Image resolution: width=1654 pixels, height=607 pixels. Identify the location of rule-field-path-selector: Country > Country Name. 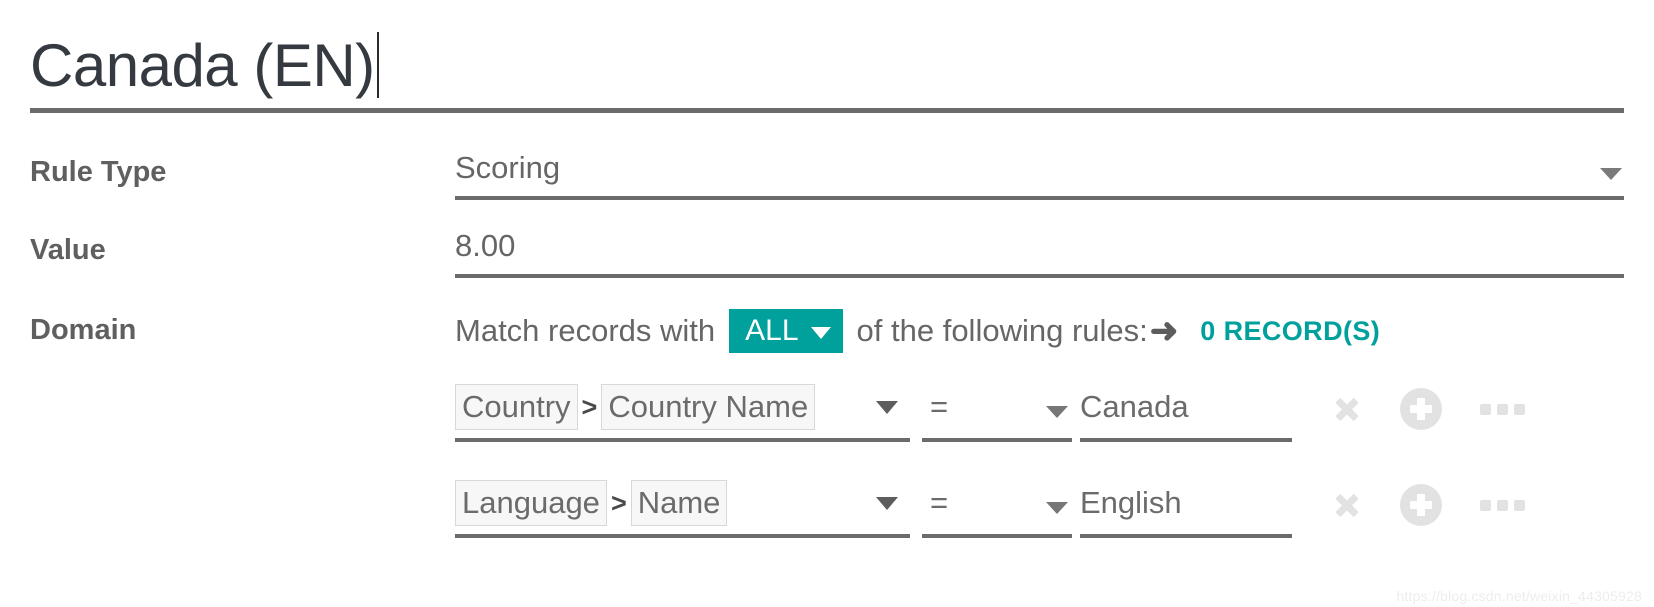
(682, 409).